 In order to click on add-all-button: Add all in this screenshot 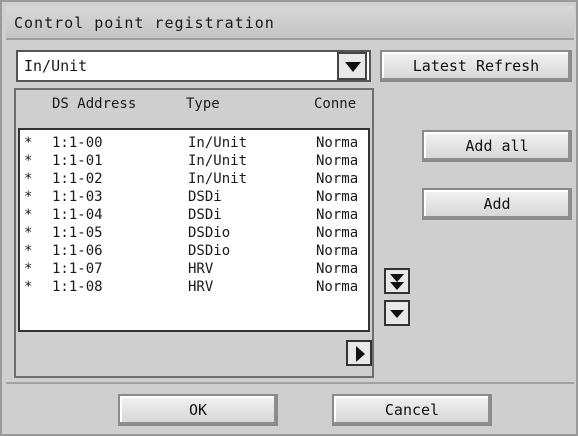, I will do `click(497, 146)`.